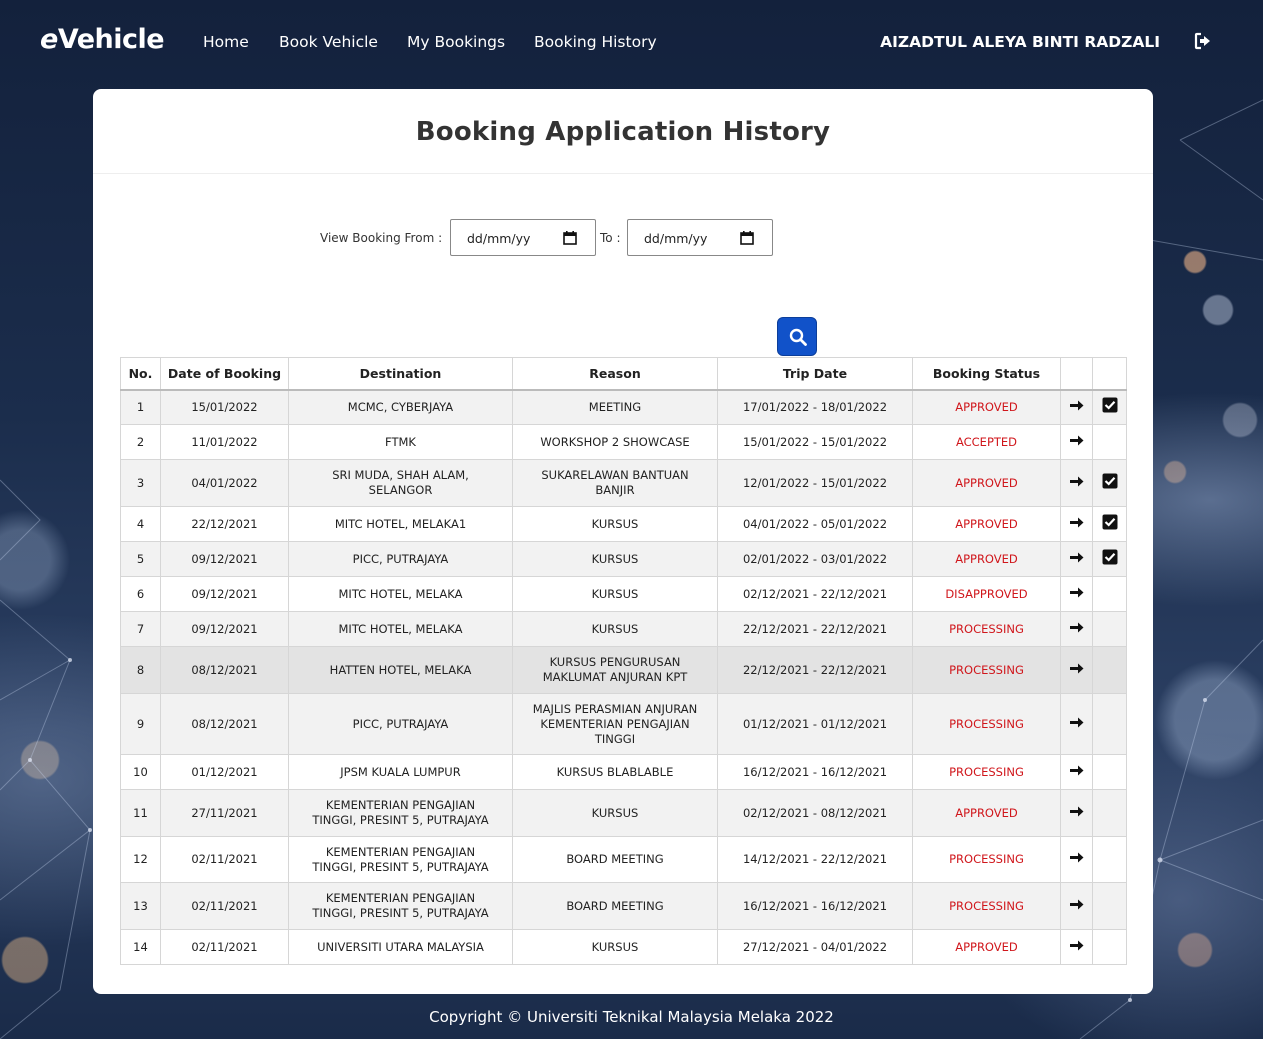  What do you see at coordinates (456, 42) in the screenshot?
I see `nav-link-my-bookings: My Bookings` at bounding box center [456, 42].